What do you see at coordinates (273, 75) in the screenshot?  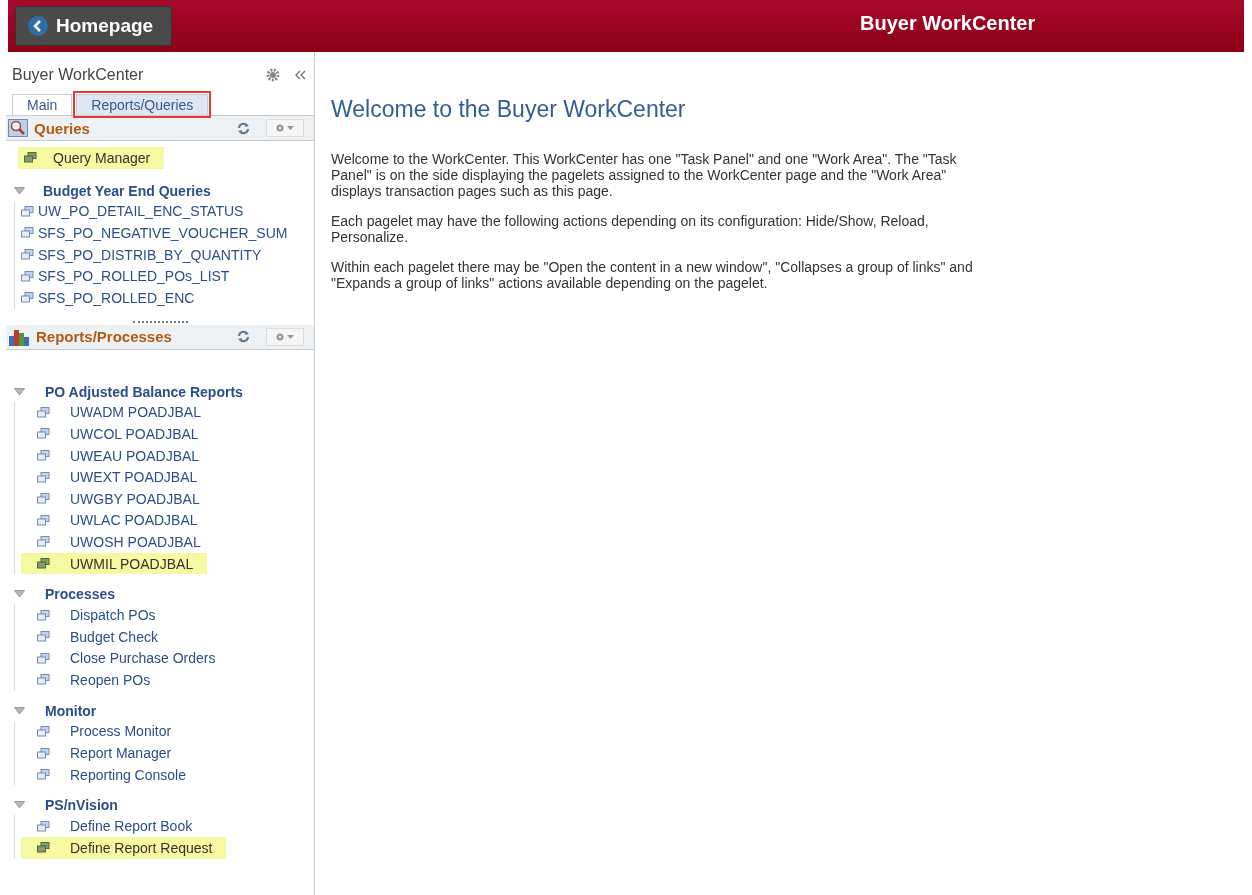 I see `settings-icon` at bounding box center [273, 75].